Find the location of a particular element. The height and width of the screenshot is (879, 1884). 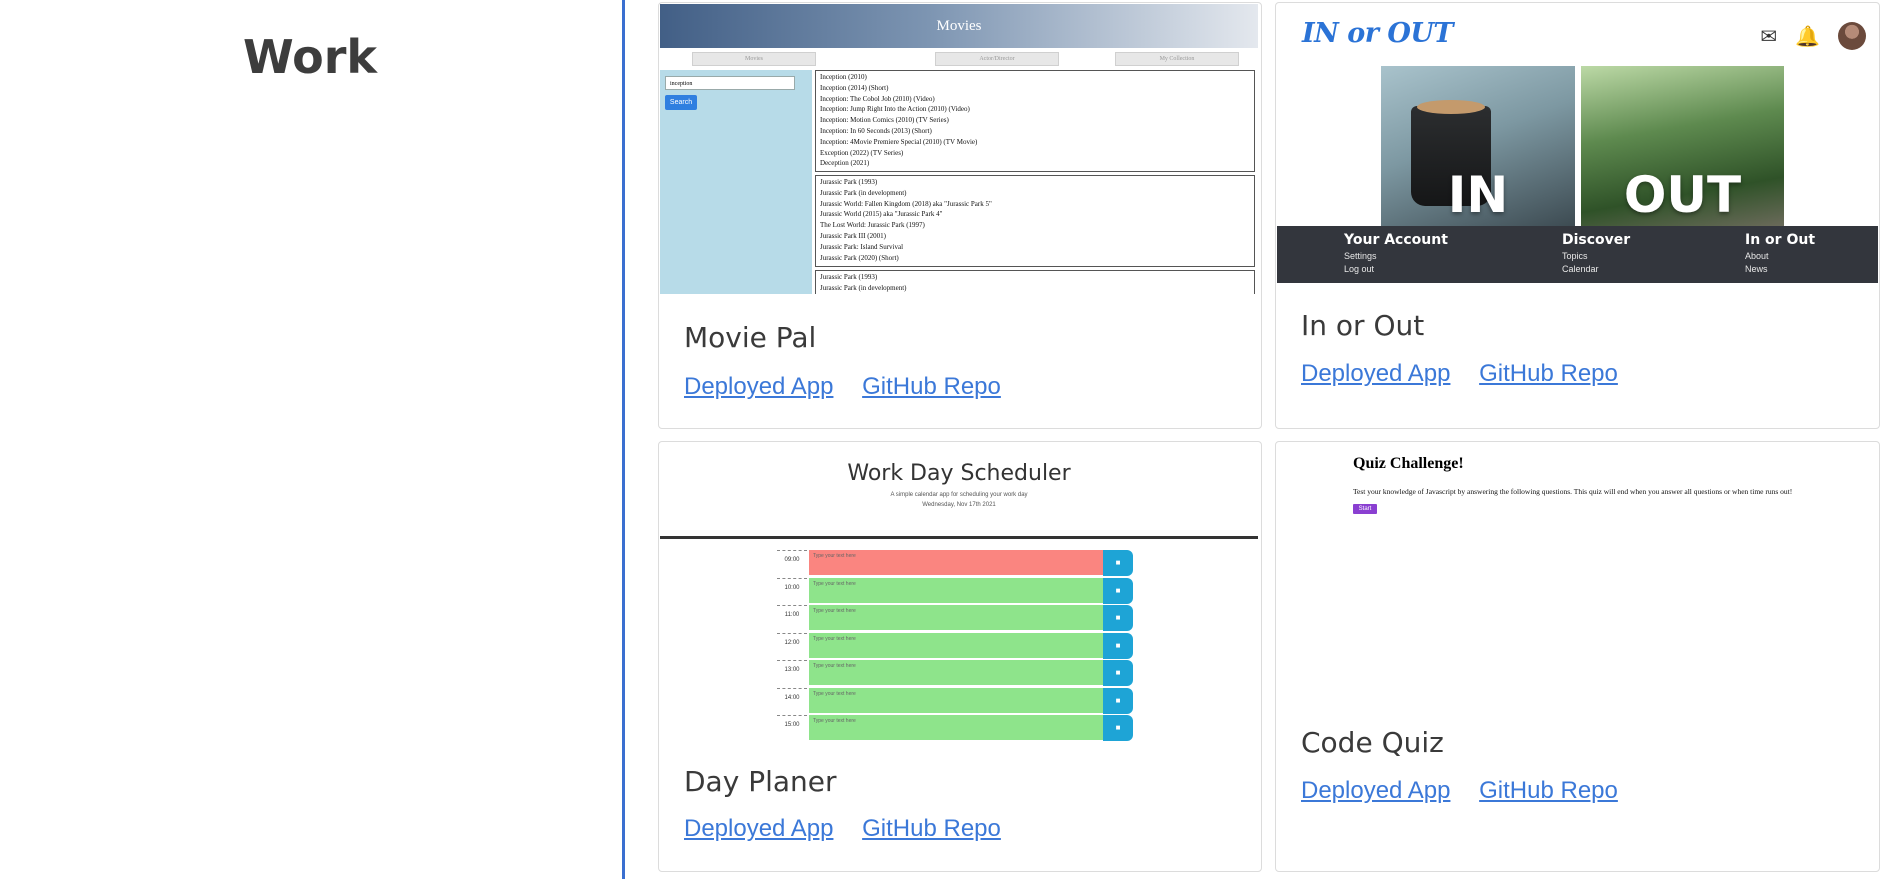

preview-footer-column: In or Out About News is located at coordinates (1780, 253).